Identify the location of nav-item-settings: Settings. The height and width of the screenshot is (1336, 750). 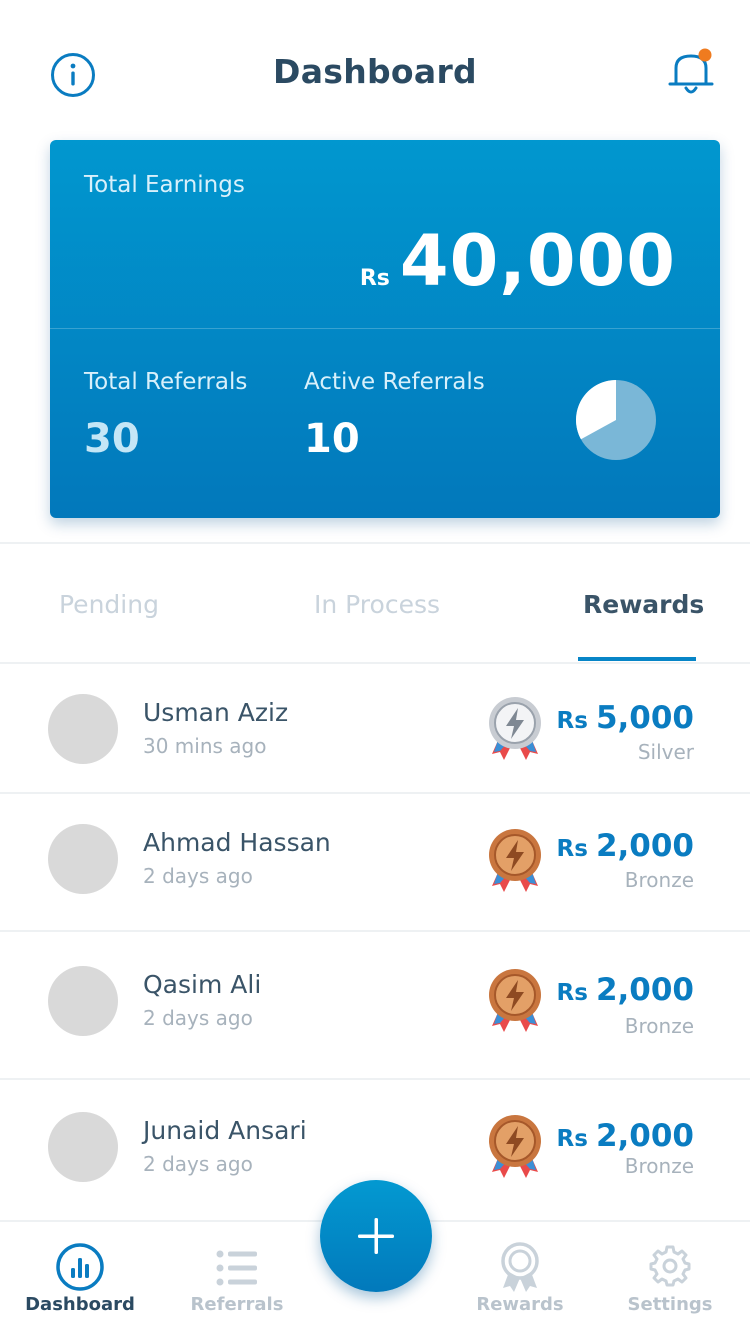
(670, 1279).